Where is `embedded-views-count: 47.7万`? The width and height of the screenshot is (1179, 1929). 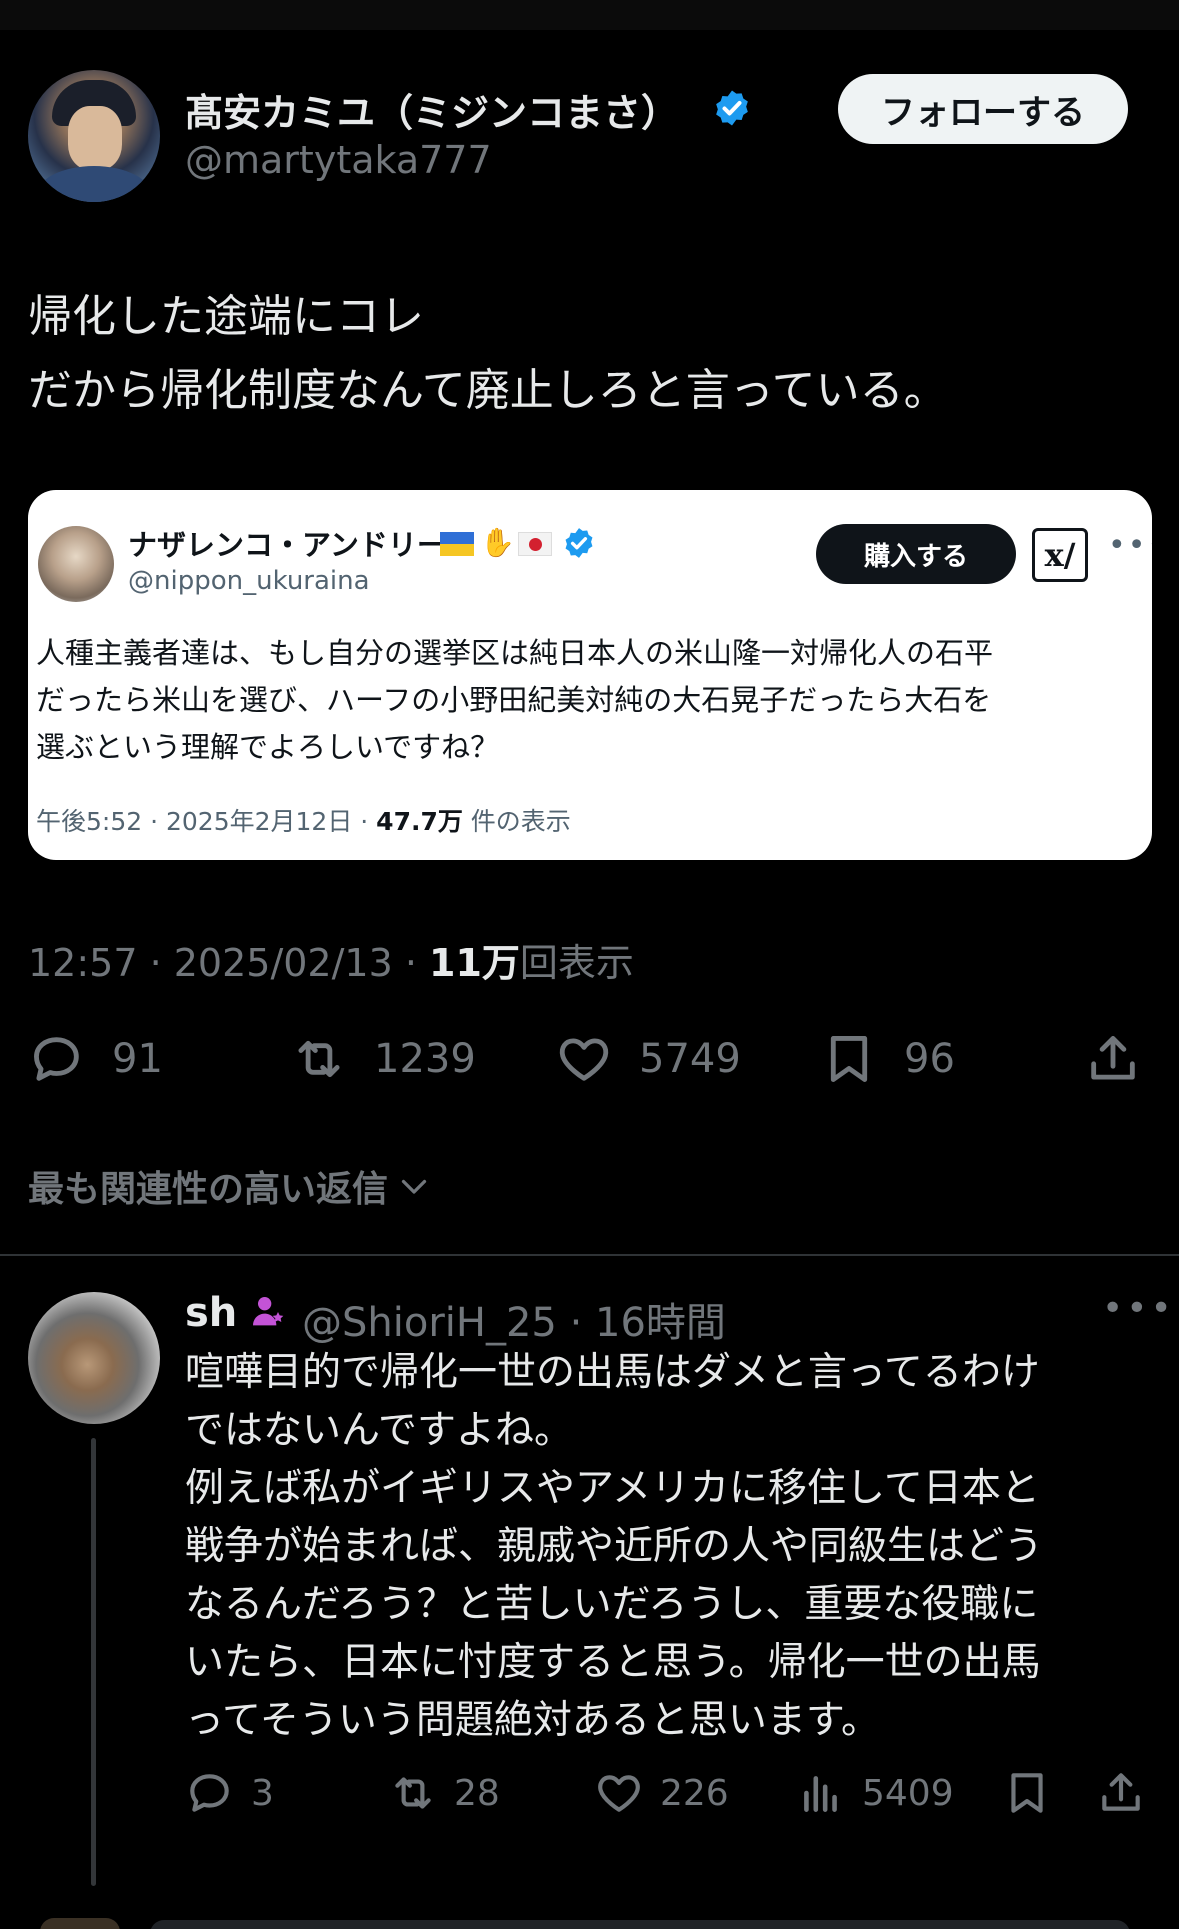
embedded-views-count: 47.7万 is located at coordinates (419, 821).